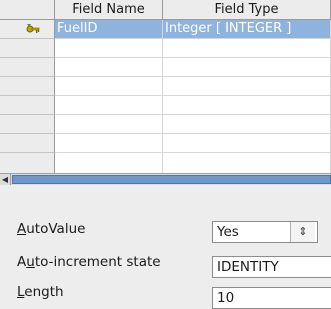  What do you see at coordinates (109, 29) in the screenshot?
I see `cell-field-name: FuelID` at bounding box center [109, 29].